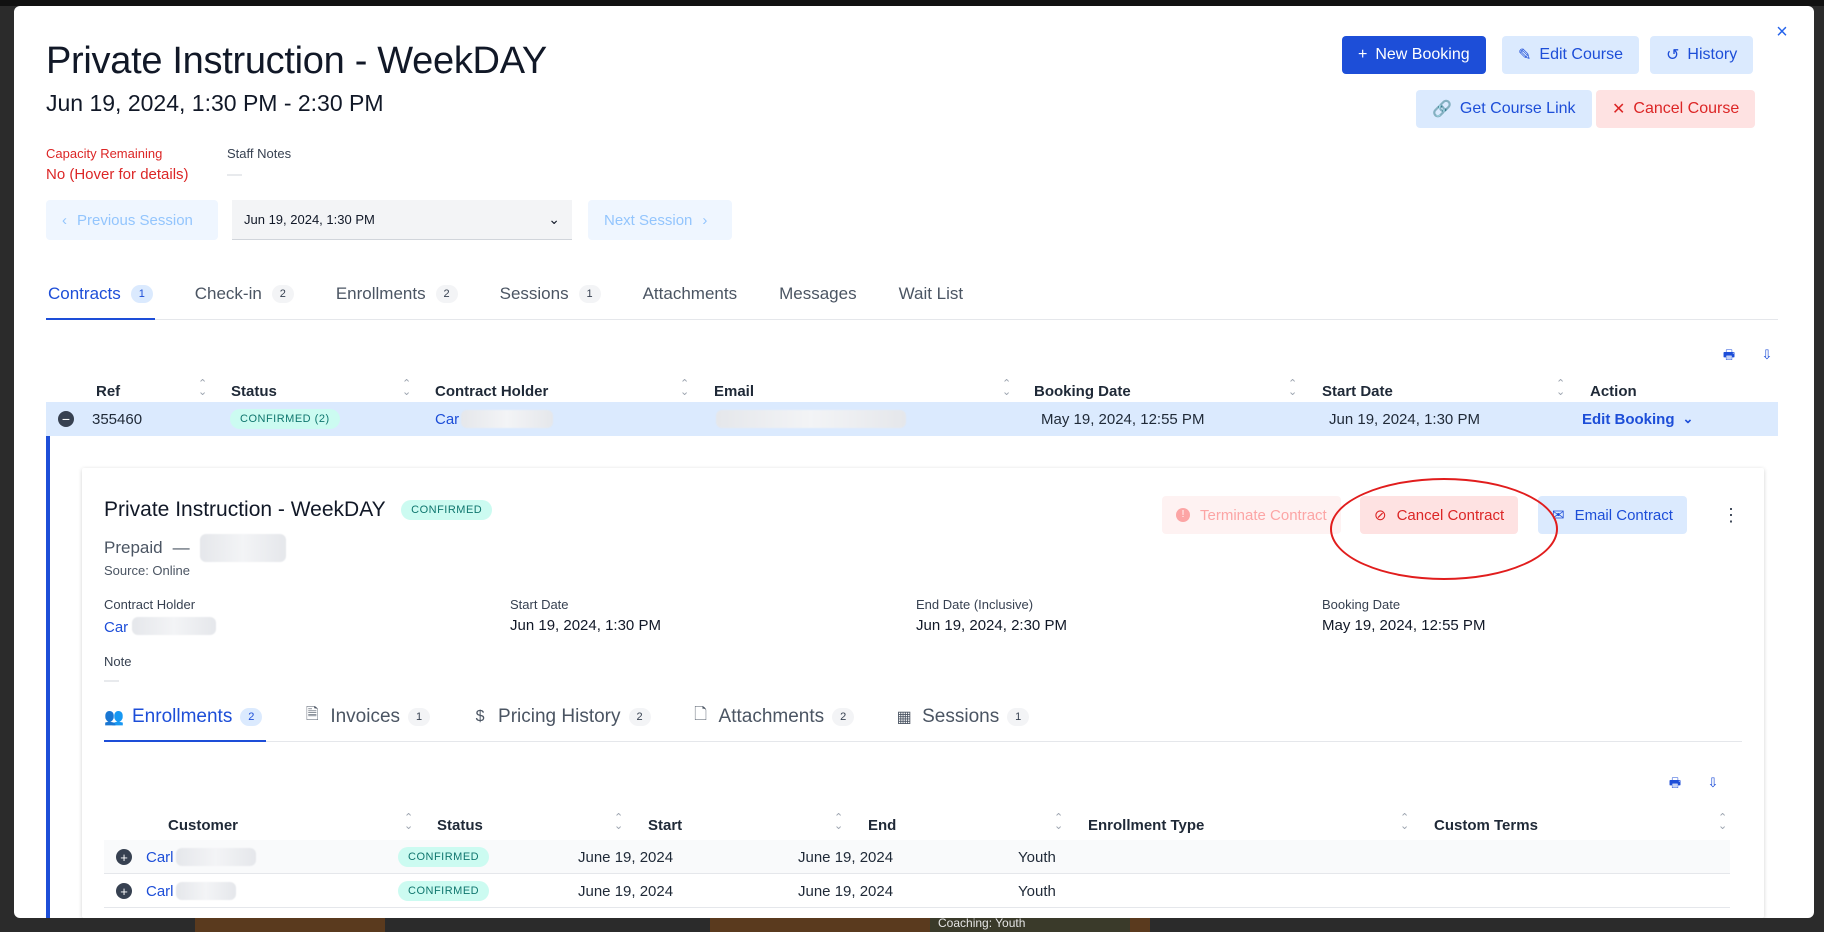 The width and height of the screenshot is (1824, 932). Describe the element at coordinates (368, 716) in the screenshot. I see `subtab-invoices: 🗎 Invoices 1` at that location.